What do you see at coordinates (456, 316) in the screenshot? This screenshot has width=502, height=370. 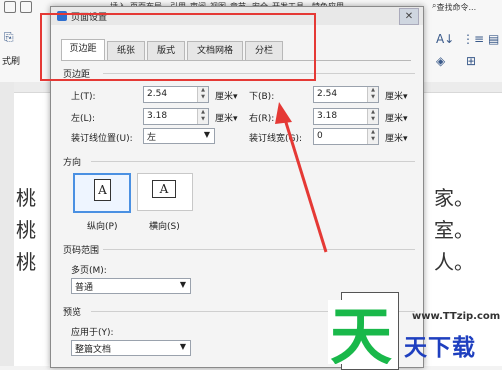 I see `watermark-site: www.TTzip.com` at bounding box center [456, 316].